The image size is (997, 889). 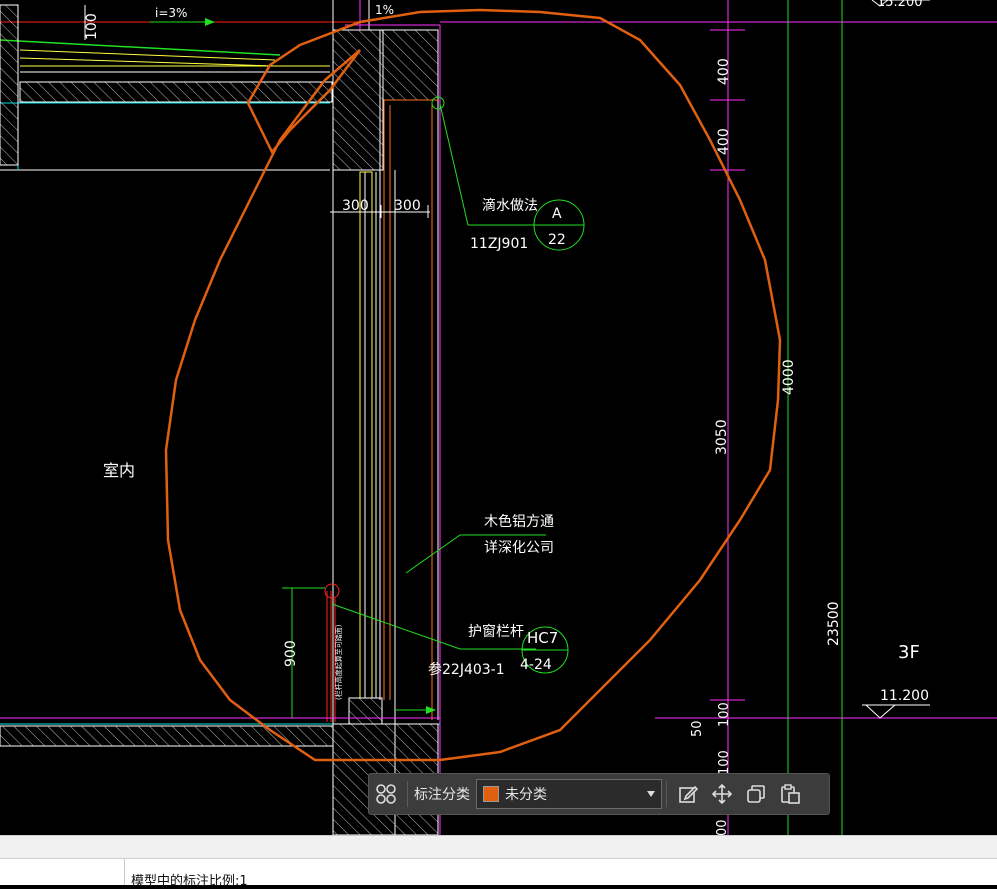 What do you see at coordinates (909, 652) in the screenshot?
I see `floor-label: 3F` at bounding box center [909, 652].